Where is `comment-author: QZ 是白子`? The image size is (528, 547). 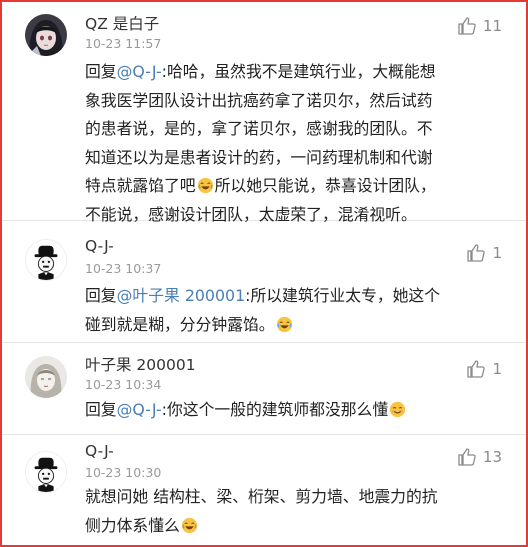
comment-author: QZ 是白子 is located at coordinates (122, 23).